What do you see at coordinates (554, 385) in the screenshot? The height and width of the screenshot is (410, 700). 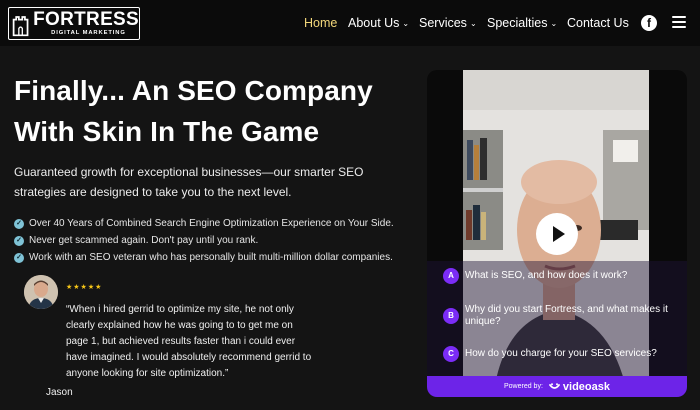 I see `videoask-logo-icon` at bounding box center [554, 385].